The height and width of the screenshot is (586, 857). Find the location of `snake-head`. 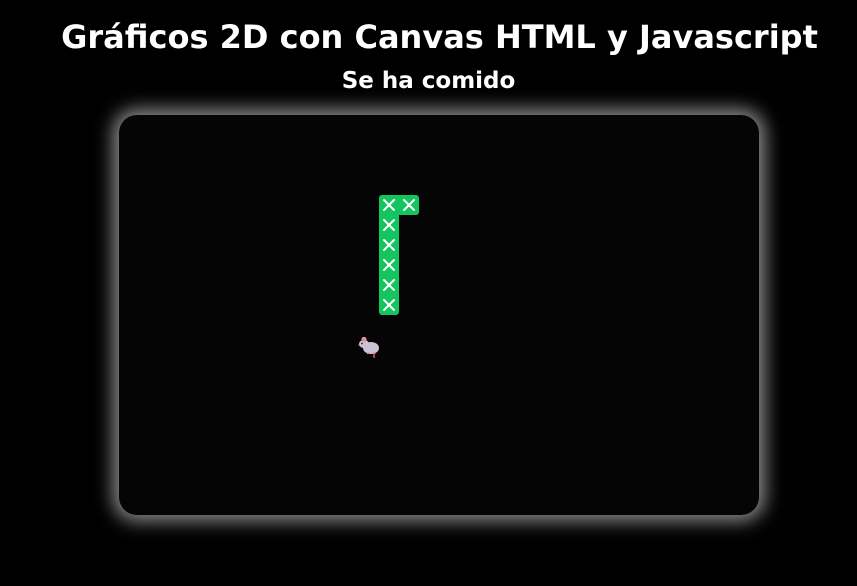

snake-head is located at coordinates (389, 205).